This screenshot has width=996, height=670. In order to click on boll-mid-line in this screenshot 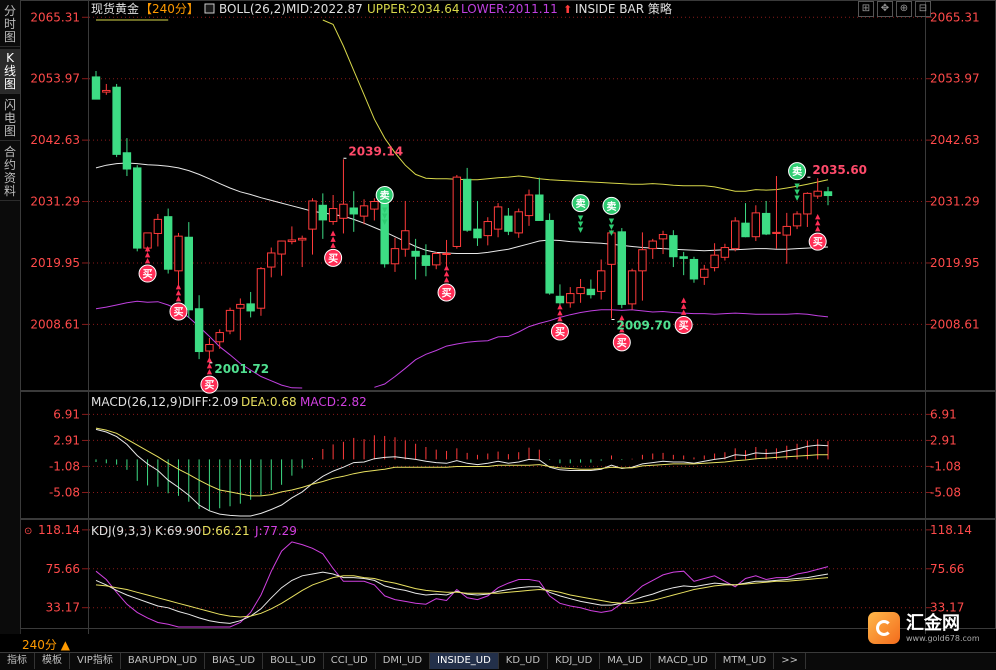, I will do `click(462, 208)`.